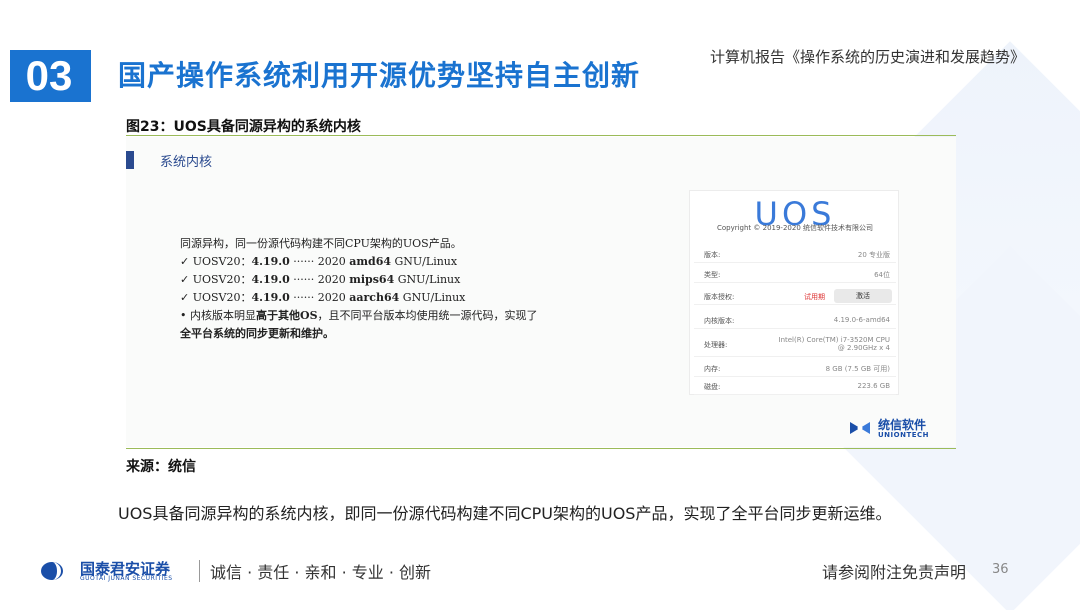 This screenshot has height=610, width=1080. Describe the element at coordinates (130, 160) in the screenshot. I see `heading-accent` at that location.